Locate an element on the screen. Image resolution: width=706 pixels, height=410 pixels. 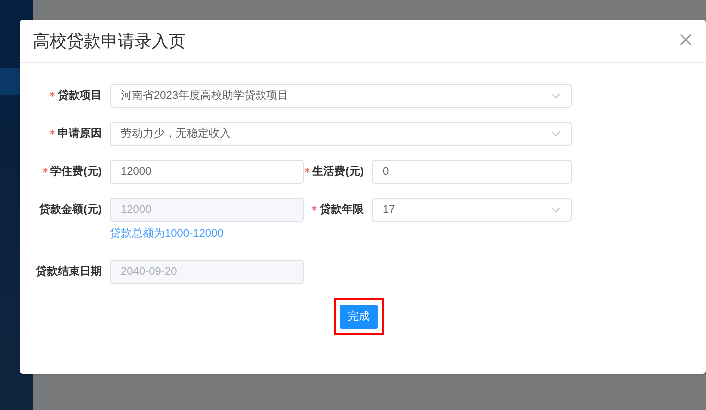
field-label: 贷款结束日期 is located at coordinates (69, 272).